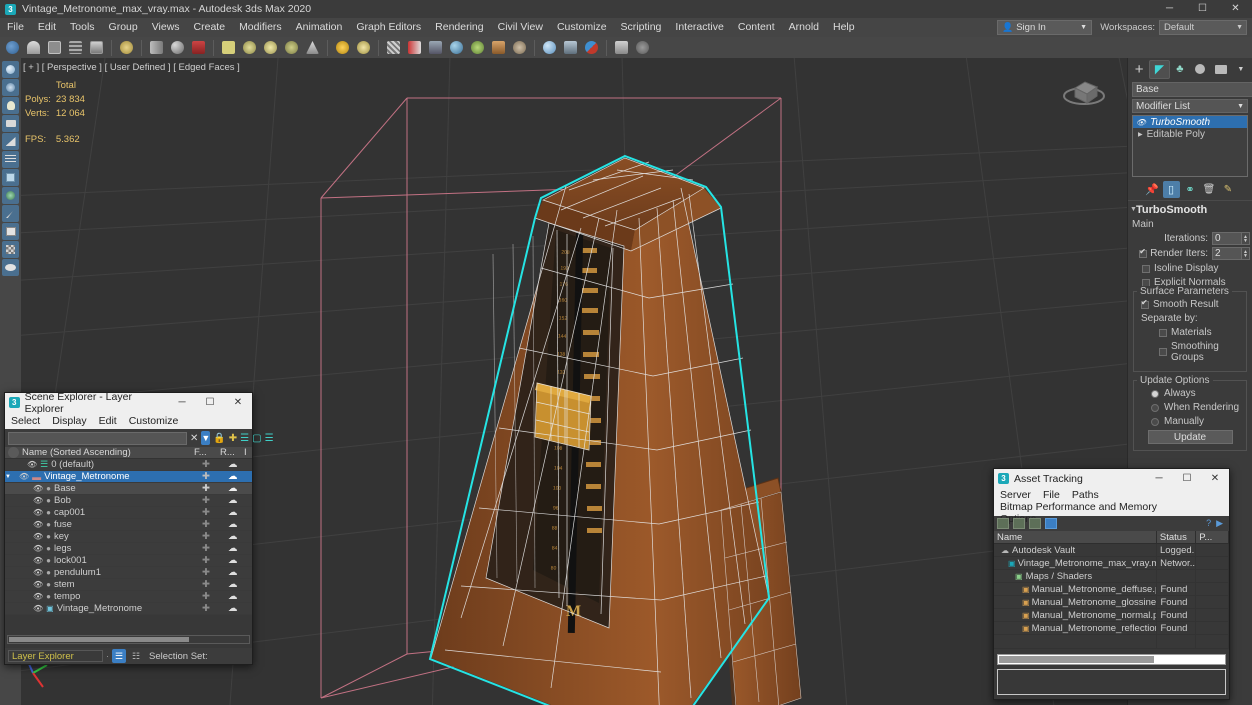  Describe the element at coordinates (1051, 495) in the screenshot. I see `menu-file: File` at that location.